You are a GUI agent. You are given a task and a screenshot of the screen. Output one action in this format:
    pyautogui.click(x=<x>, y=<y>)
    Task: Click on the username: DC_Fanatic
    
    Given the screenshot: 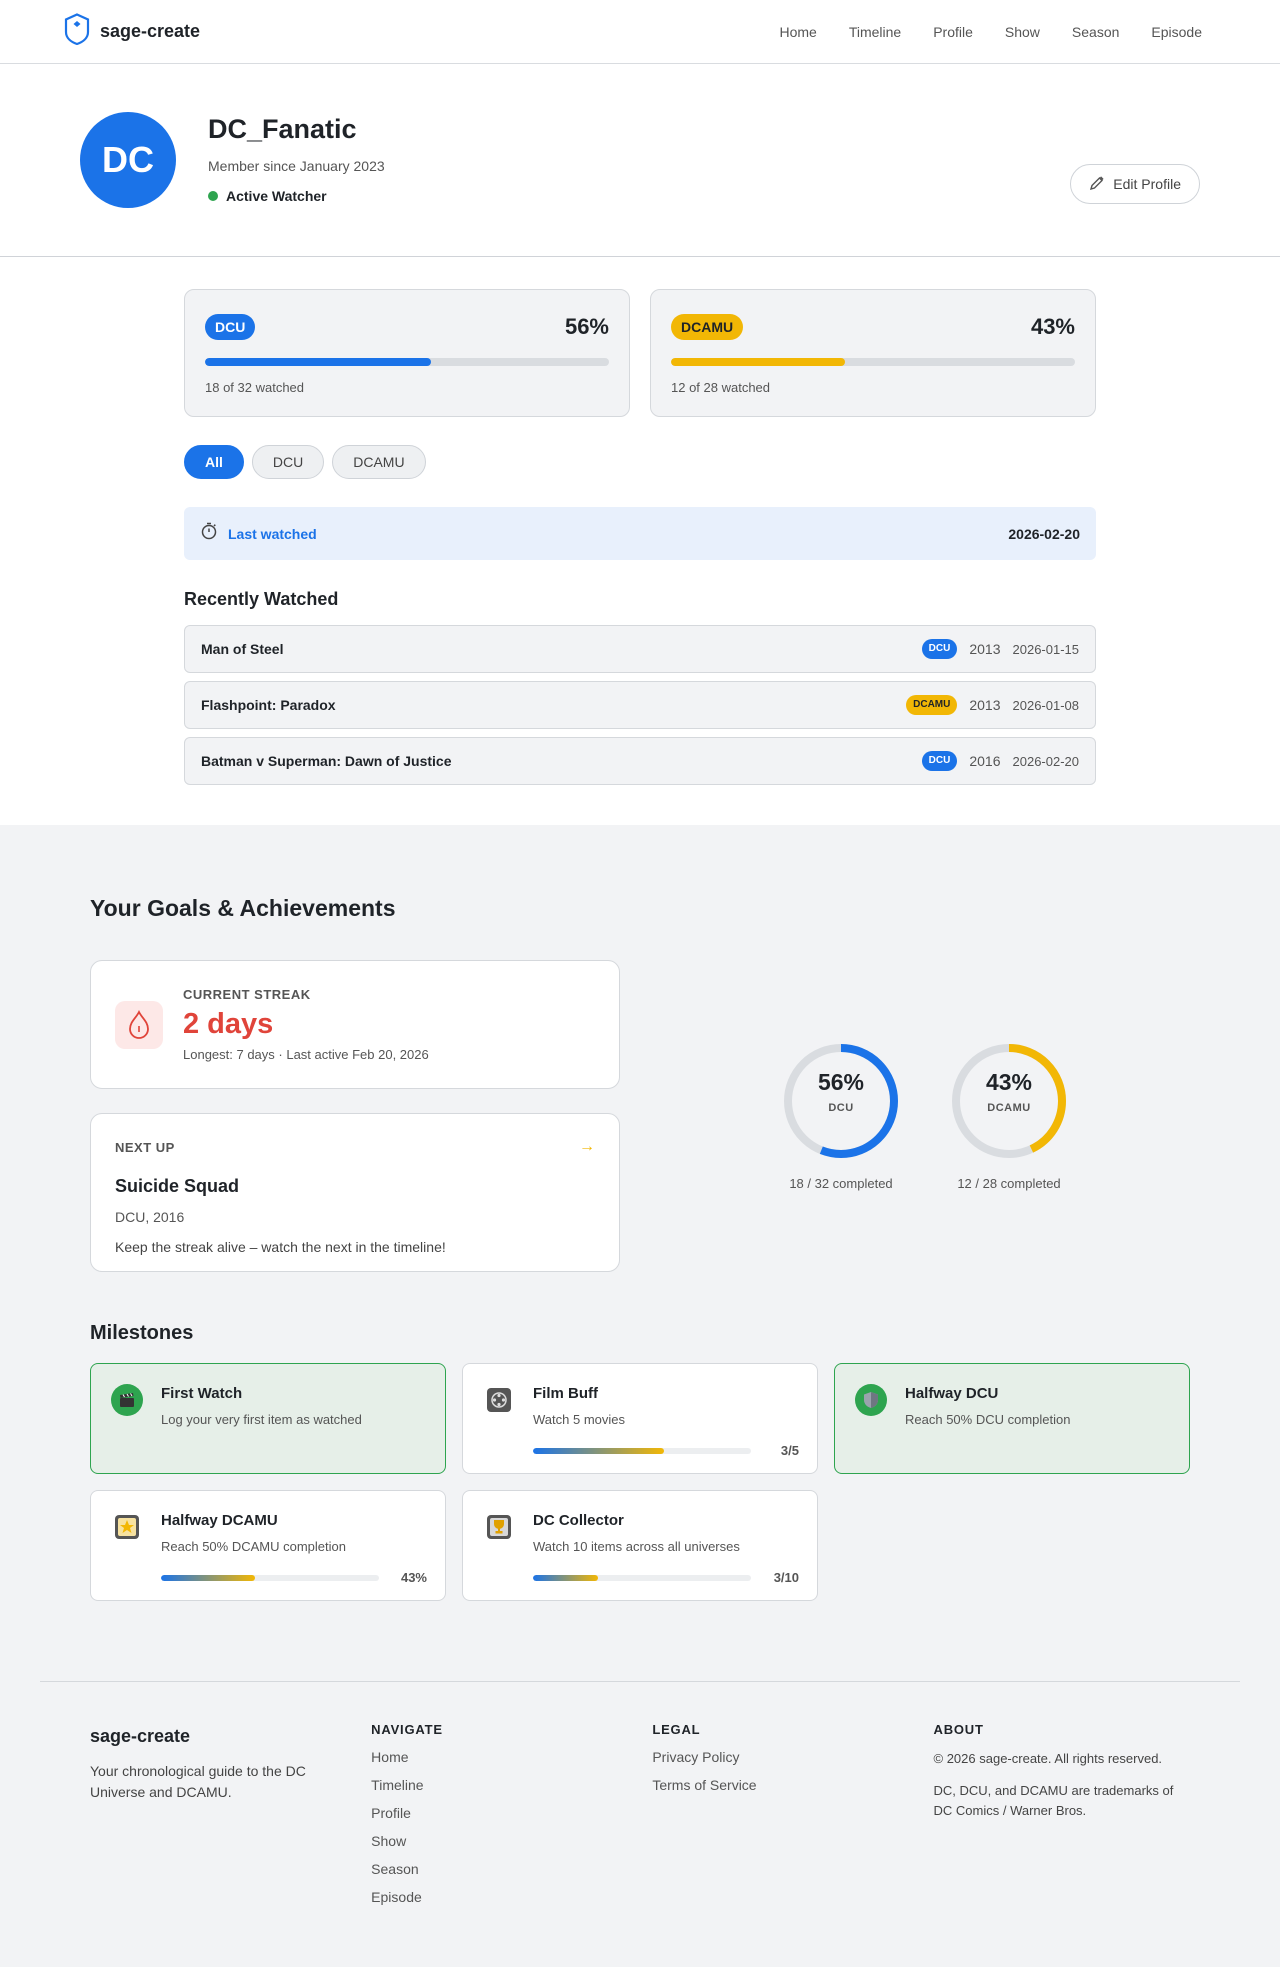 What is the action you would take?
    pyautogui.click(x=282, y=129)
    